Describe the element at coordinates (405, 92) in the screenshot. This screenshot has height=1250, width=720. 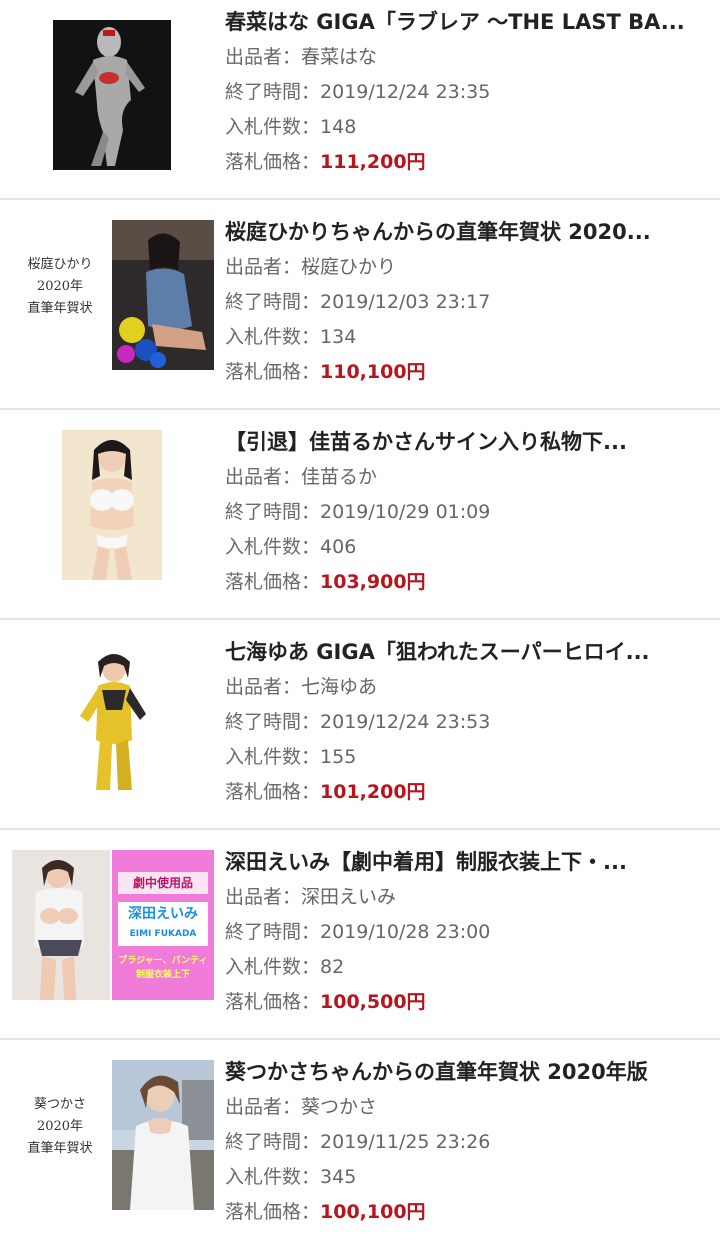
I see `end-time-value: 2019/12/24 23:35` at that location.